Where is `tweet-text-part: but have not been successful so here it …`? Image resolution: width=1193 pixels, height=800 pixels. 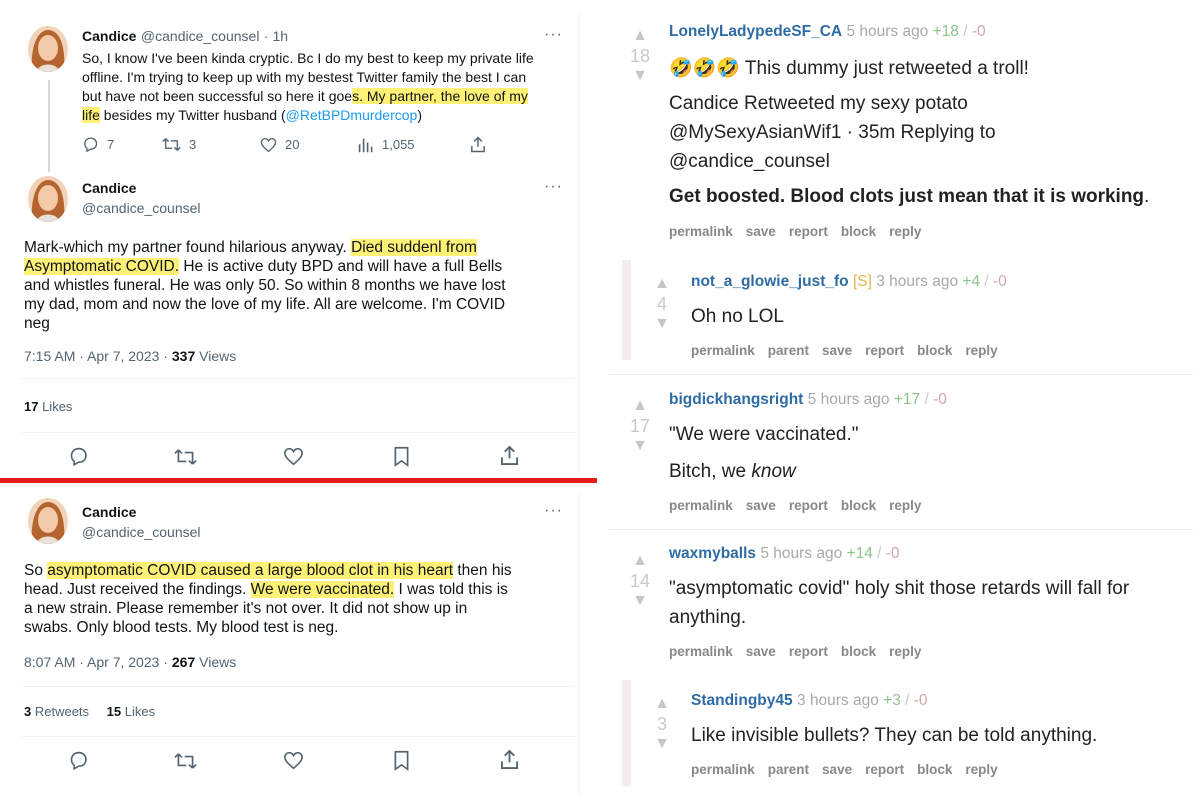 tweet-text-part: but have not been successful so here it … is located at coordinates (217, 96).